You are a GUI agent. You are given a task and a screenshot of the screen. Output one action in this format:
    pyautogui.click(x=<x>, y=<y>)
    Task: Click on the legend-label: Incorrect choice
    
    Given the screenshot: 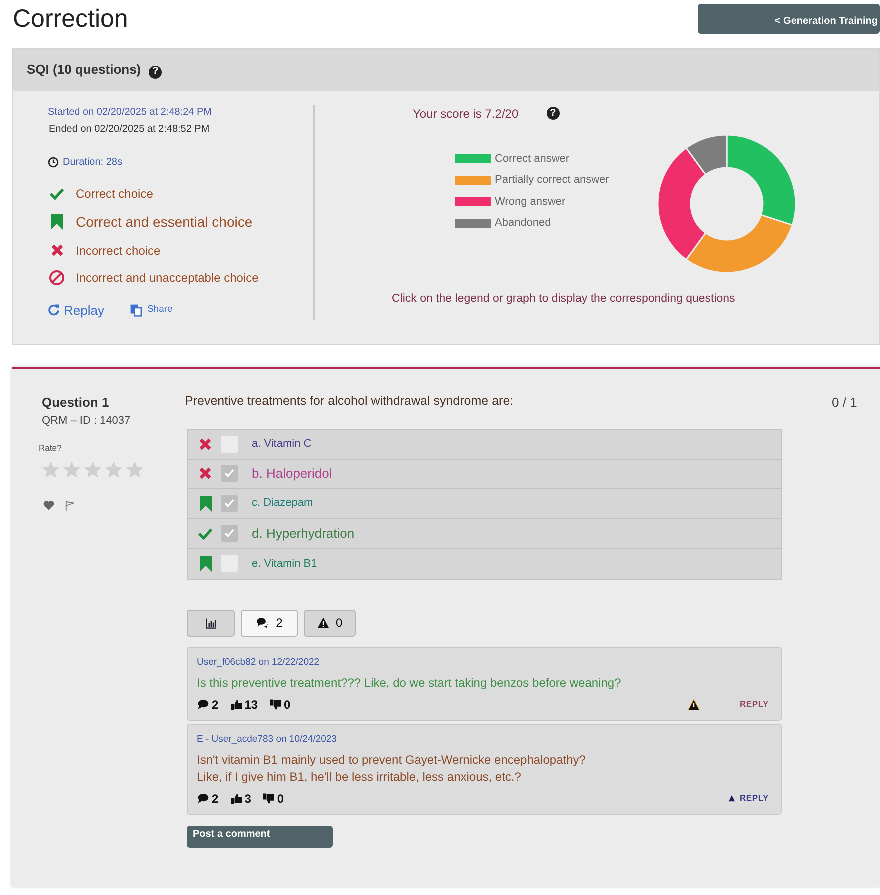 What is the action you would take?
    pyautogui.click(x=118, y=251)
    